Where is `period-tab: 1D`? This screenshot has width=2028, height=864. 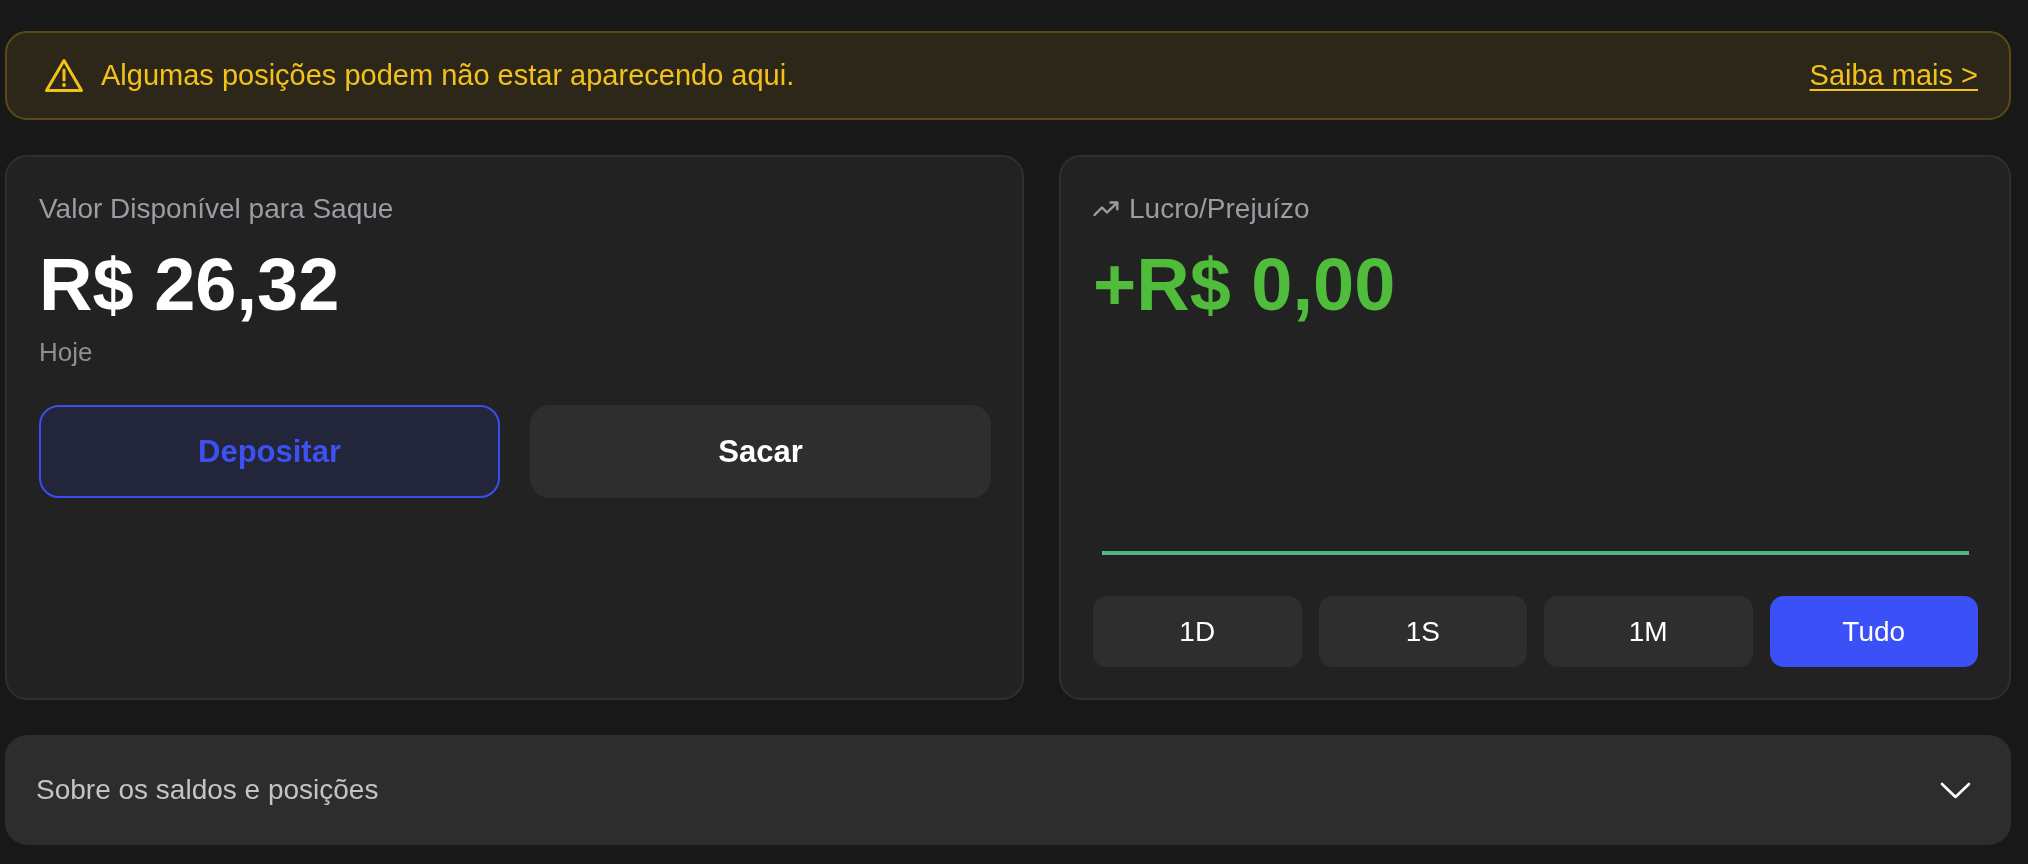 period-tab: 1D is located at coordinates (1197, 631).